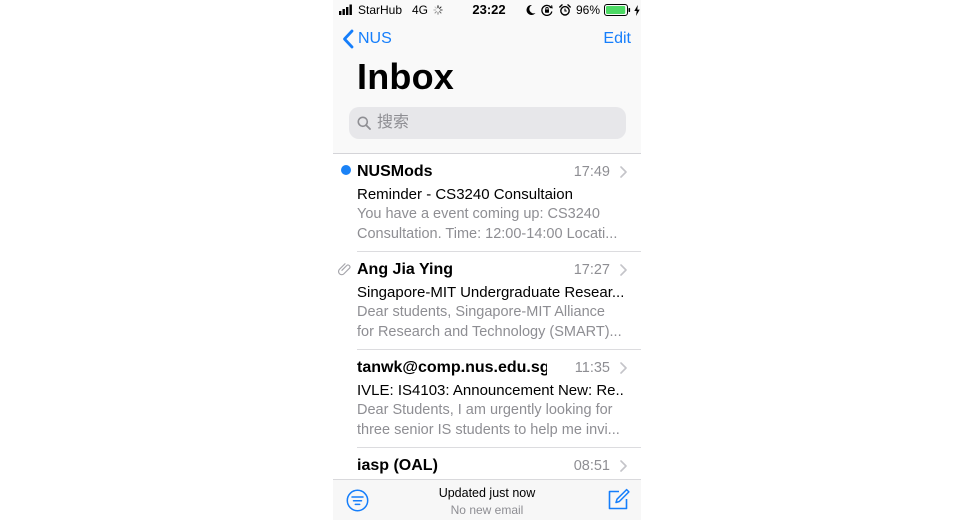 The height and width of the screenshot is (520, 974). Describe the element at coordinates (547, 10) in the screenshot. I see `rotation-lock-icon` at that location.